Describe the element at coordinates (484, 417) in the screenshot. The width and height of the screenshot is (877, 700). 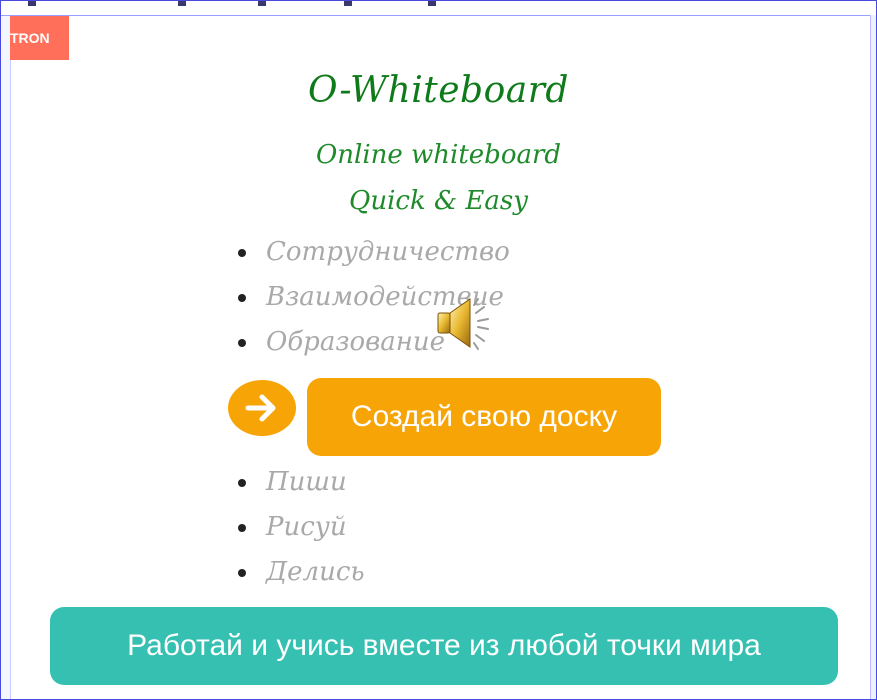
I see `create-board-button: Создай свою доску` at that location.